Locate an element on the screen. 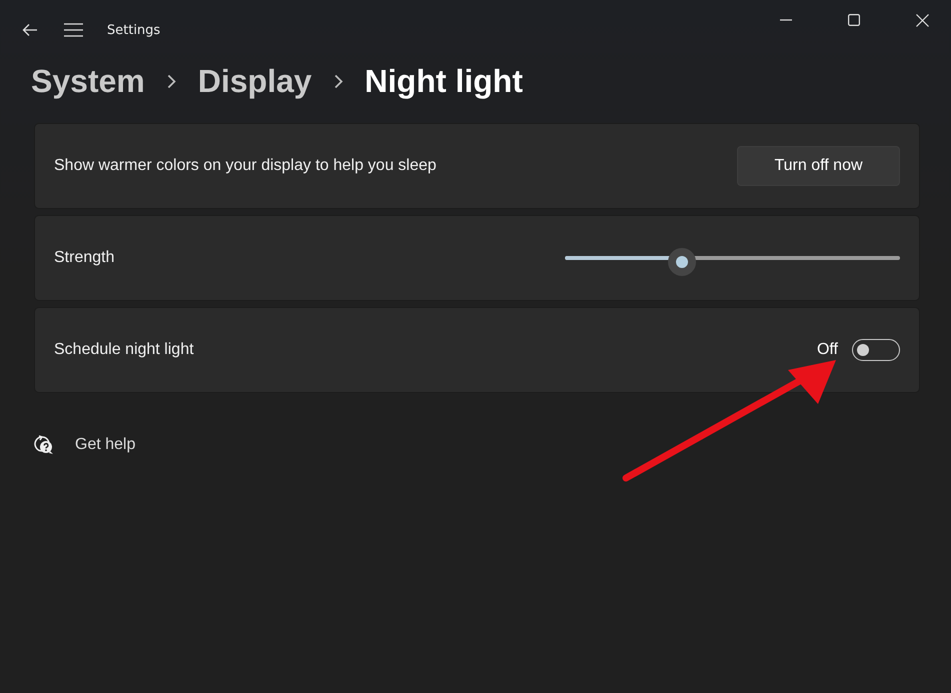 The height and width of the screenshot is (693, 951). minimize-icon is located at coordinates (786, 20).